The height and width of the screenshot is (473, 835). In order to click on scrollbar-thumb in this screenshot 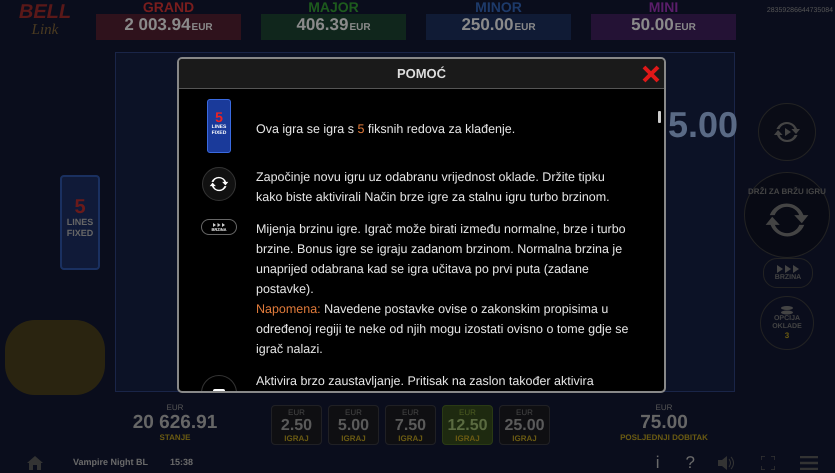, I will do `click(659, 117)`.